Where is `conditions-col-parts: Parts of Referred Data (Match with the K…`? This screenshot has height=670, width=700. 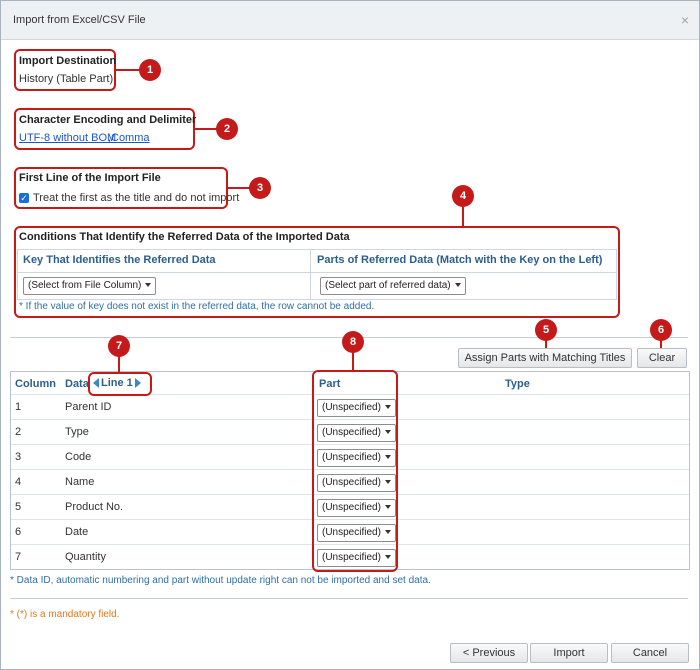 conditions-col-parts: Parts of Referred Data (Match with the K… is located at coordinates (460, 260).